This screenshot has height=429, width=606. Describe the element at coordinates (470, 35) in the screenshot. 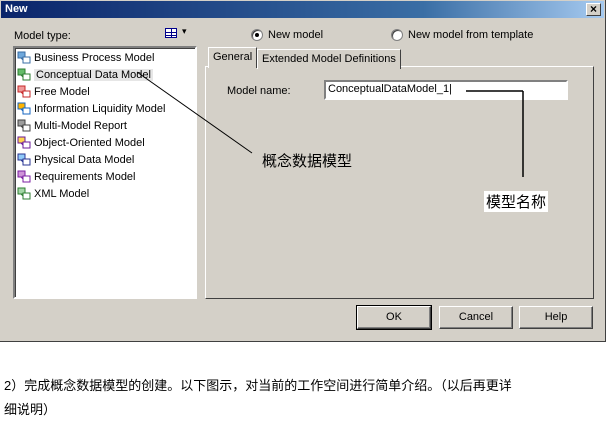

I see `new-model-from-template-label: New model from template` at that location.